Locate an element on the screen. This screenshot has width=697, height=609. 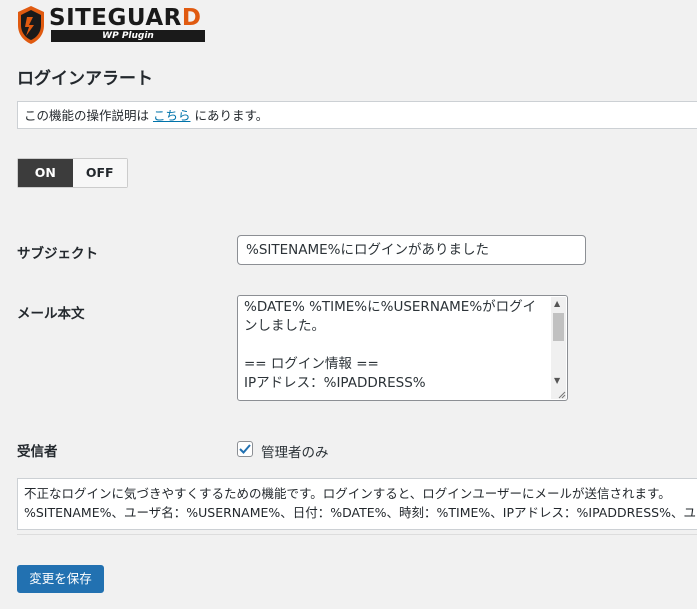
divider is located at coordinates (357, 534).